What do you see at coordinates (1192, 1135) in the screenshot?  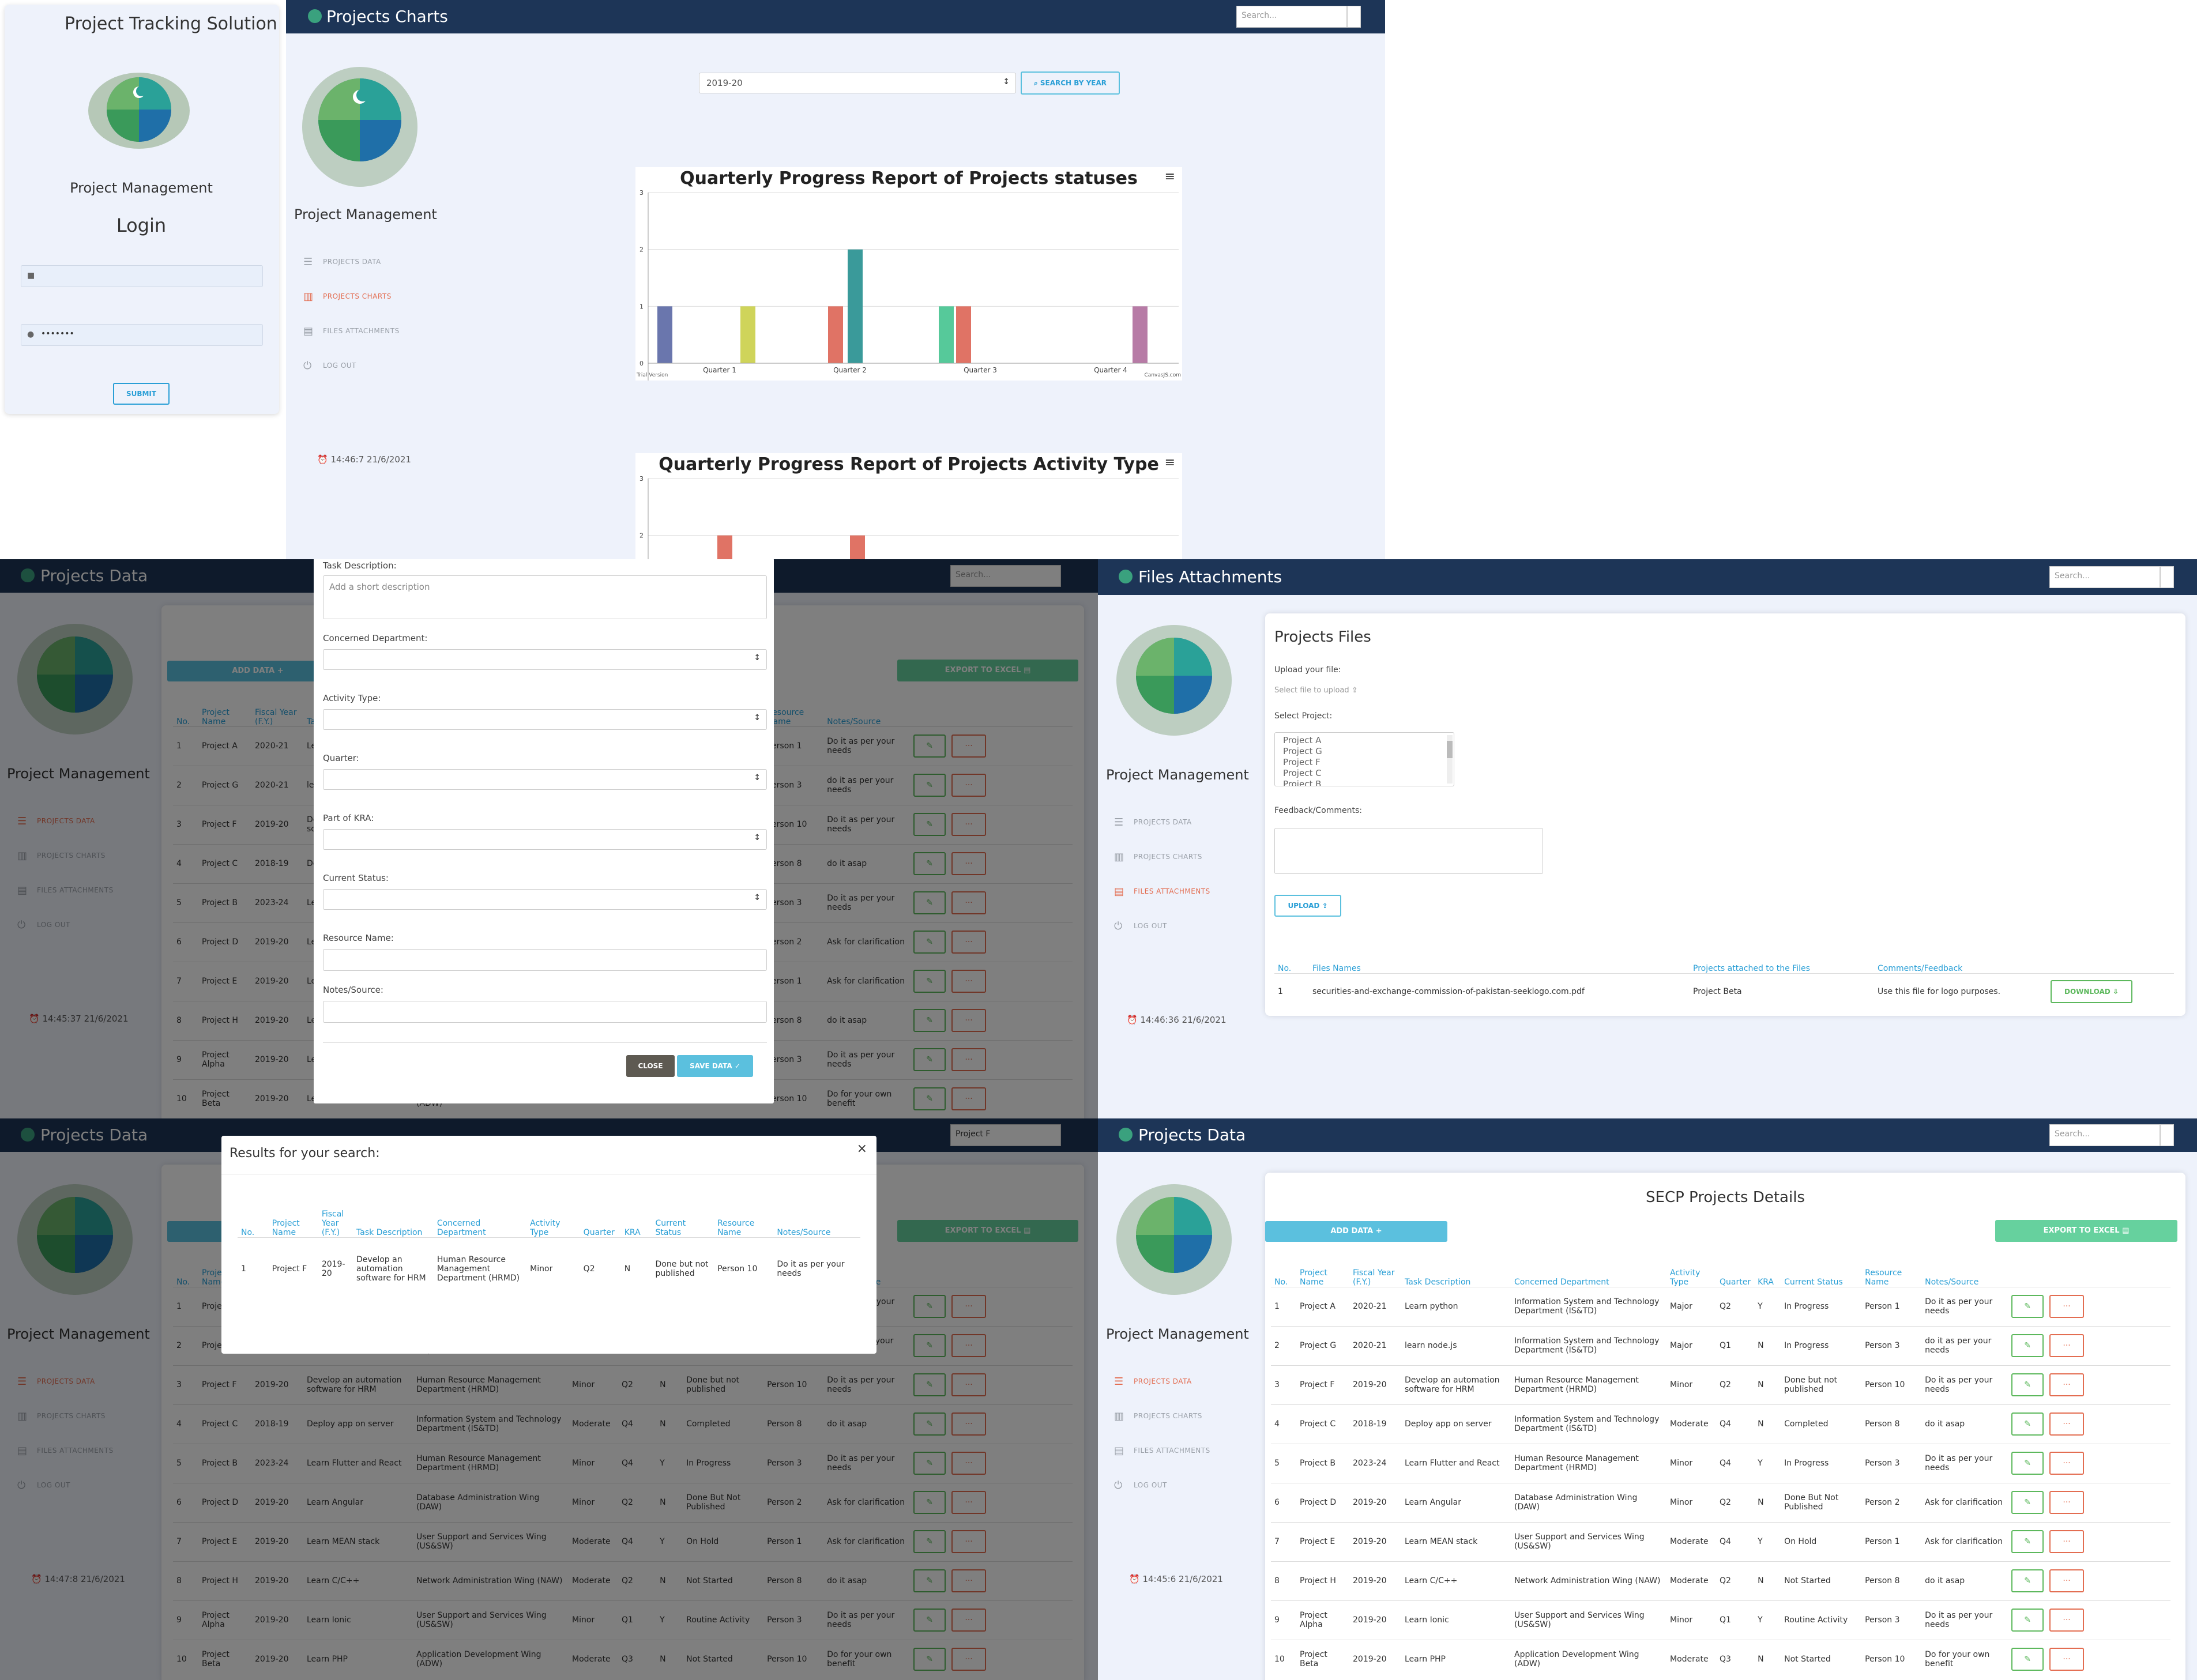 I see `app-title: Projects Data` at bounding box center [1192, 1135].